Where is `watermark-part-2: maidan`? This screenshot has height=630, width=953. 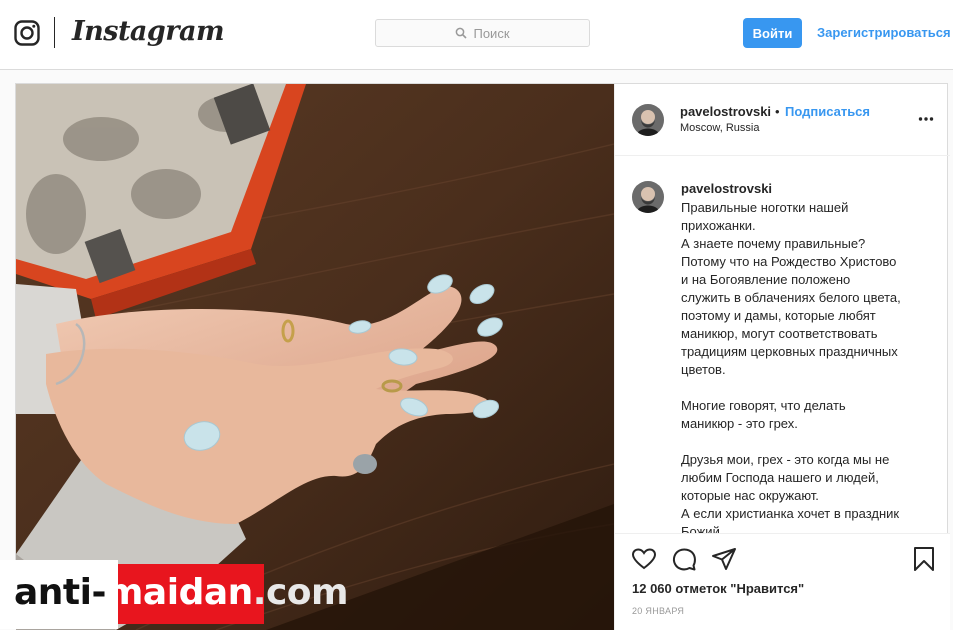 watermark-part-2: maidan is located at coordinates (179, 592).